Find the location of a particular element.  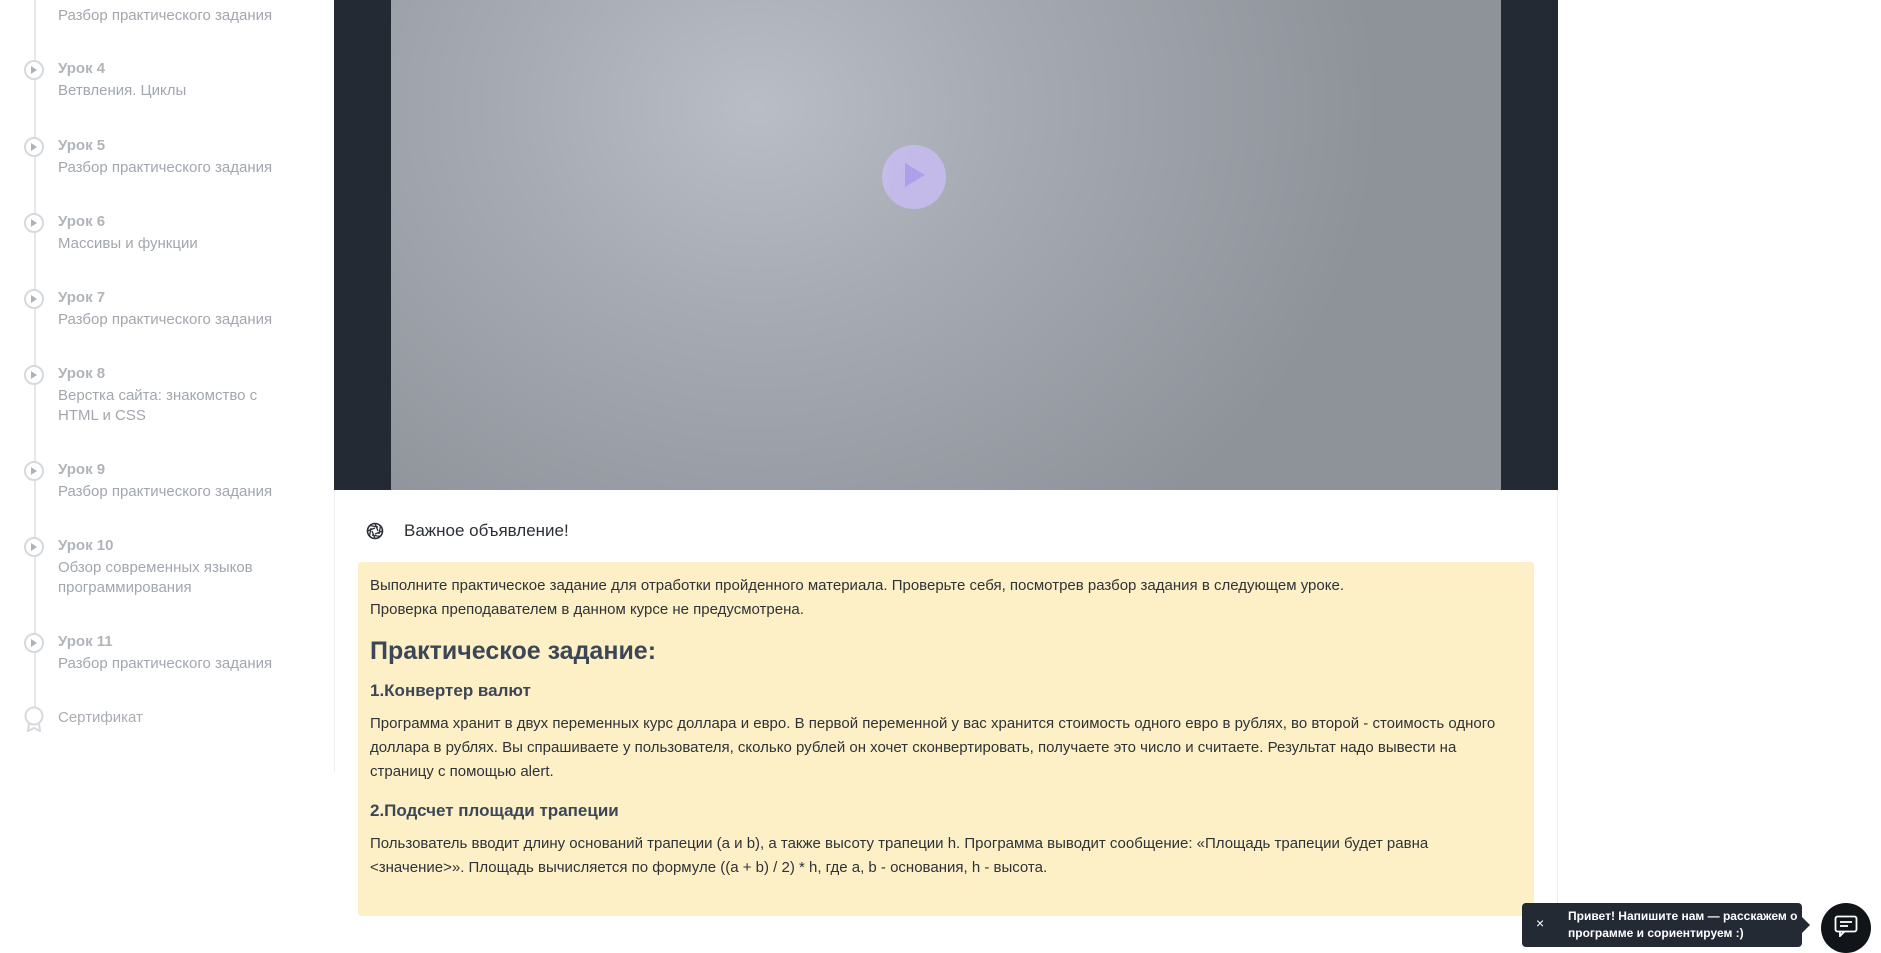

lesson-title: Урок 5 is located at coordinates (82, 145).